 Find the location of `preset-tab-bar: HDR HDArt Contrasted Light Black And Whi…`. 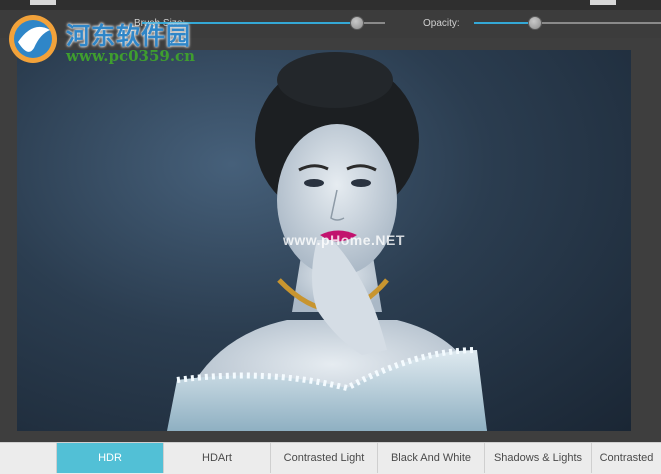

preset-tab-bar: HDR HDArt Contrasted Light Black And Whi… is located at coordinates (330, 458).